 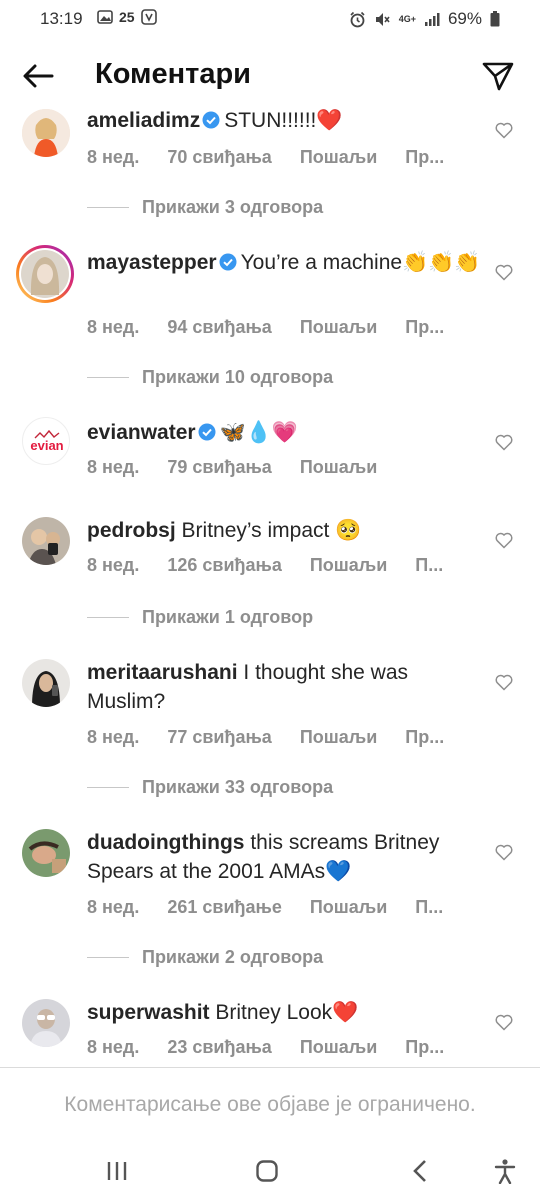 What do you see at coordinates (219, 1047) in the screenshot?
I see `likes-count: 23 свиђања` at bounding box center [219, 1047].